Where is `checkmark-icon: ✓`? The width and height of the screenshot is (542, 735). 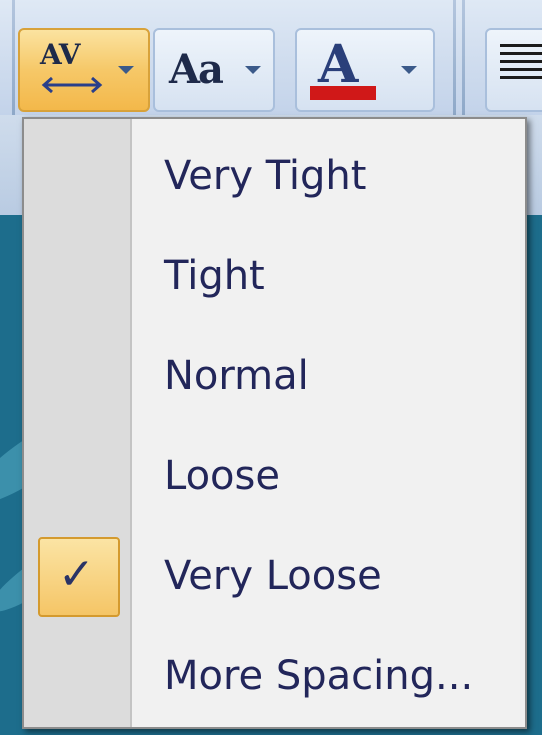
checkmark-icon: ✓ is located at coordinates (76, 574).